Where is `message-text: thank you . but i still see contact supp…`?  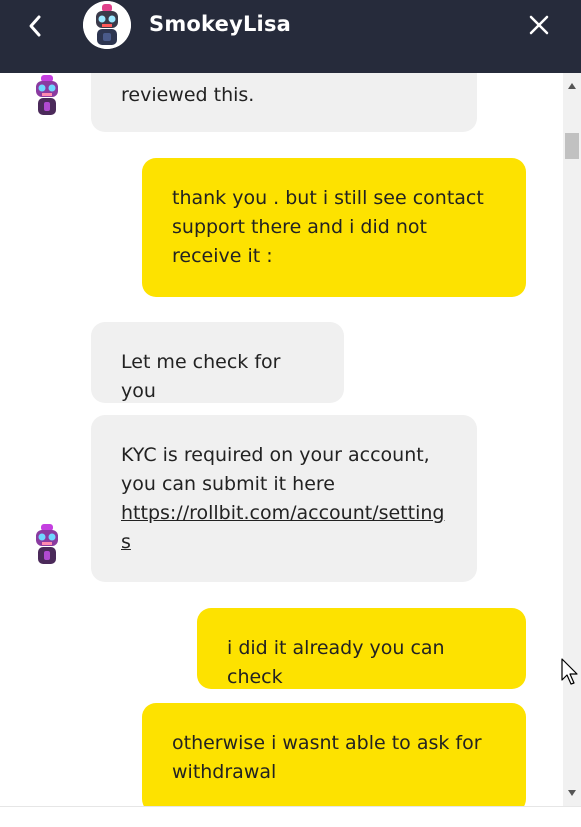 message-text: thank you . but i still see contact supp… is located at coordinates (328, 227).